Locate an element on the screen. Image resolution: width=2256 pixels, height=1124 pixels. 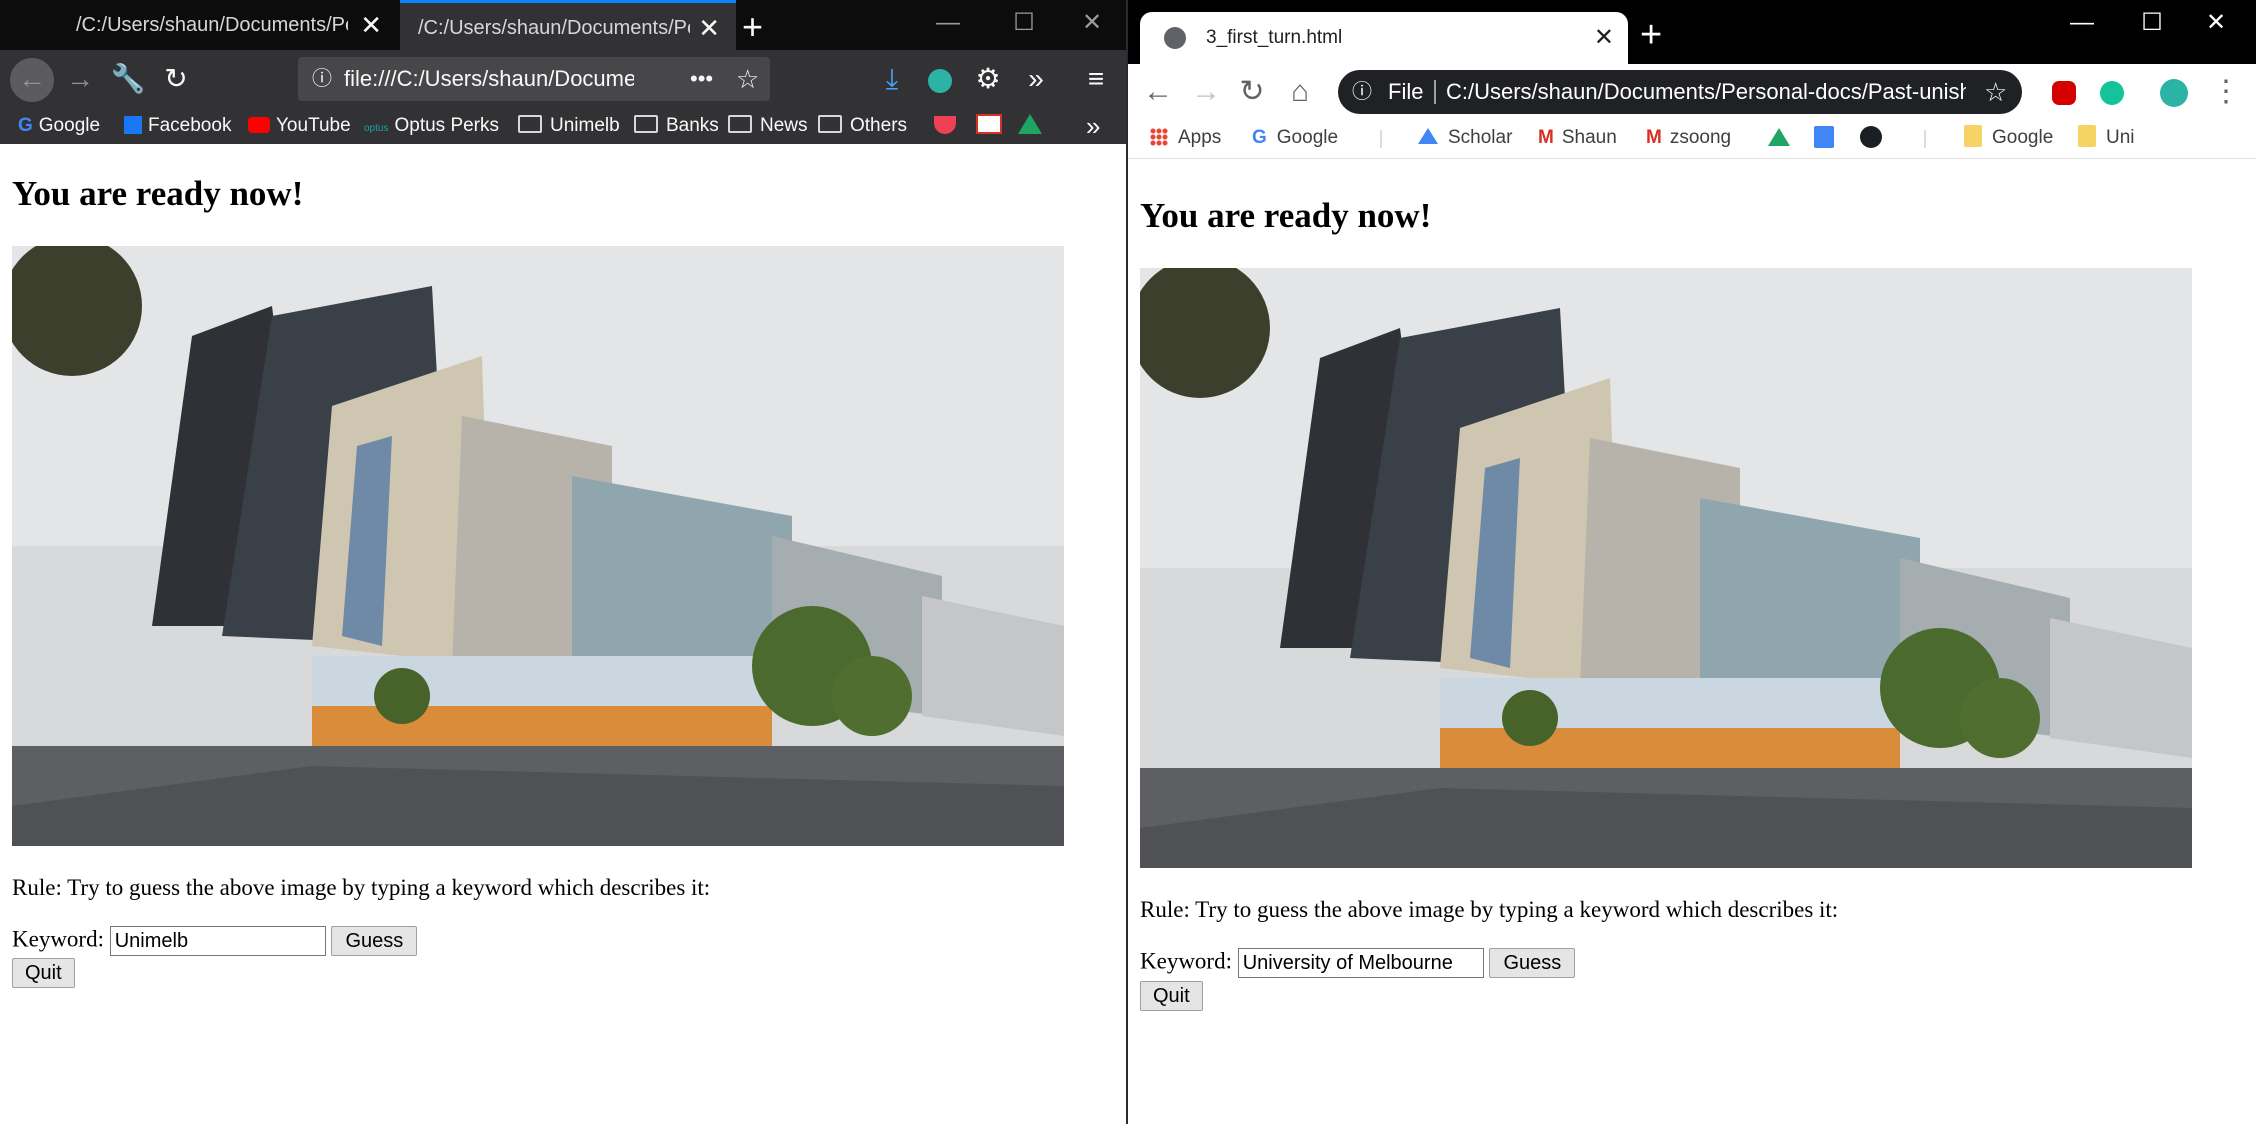
home-icon: ⌂ is located at coordinates (1300, 92).